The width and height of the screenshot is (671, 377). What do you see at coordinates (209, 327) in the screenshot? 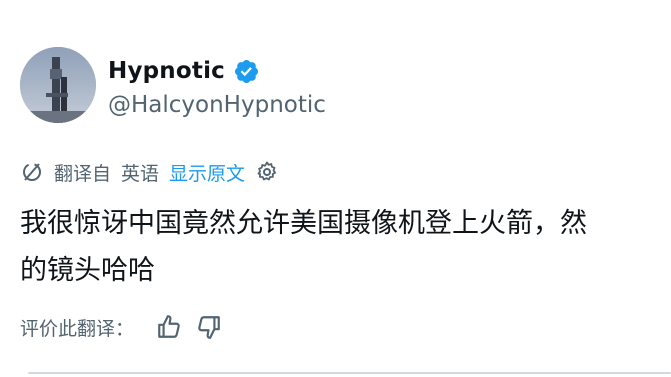
I see `thumbs-down-icon` at bounding box center [209, 327].